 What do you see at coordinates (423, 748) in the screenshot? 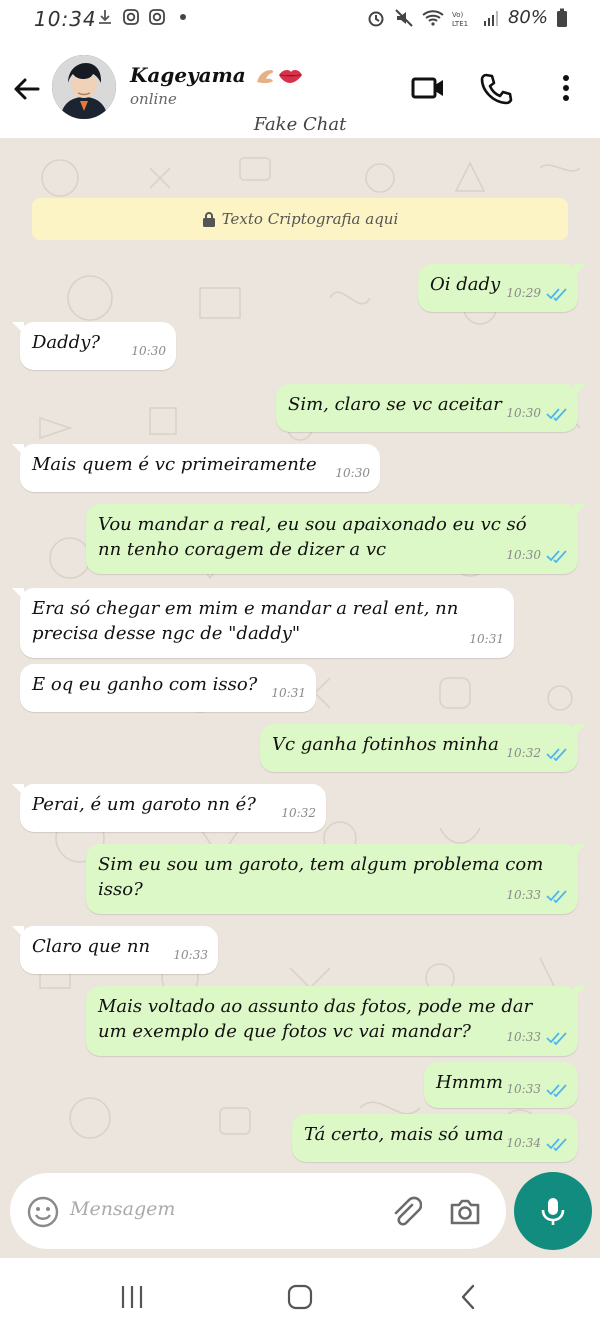
I see `message-out: Vc ganha fotinhos minha 10:32` at bounding box center [423, 748].